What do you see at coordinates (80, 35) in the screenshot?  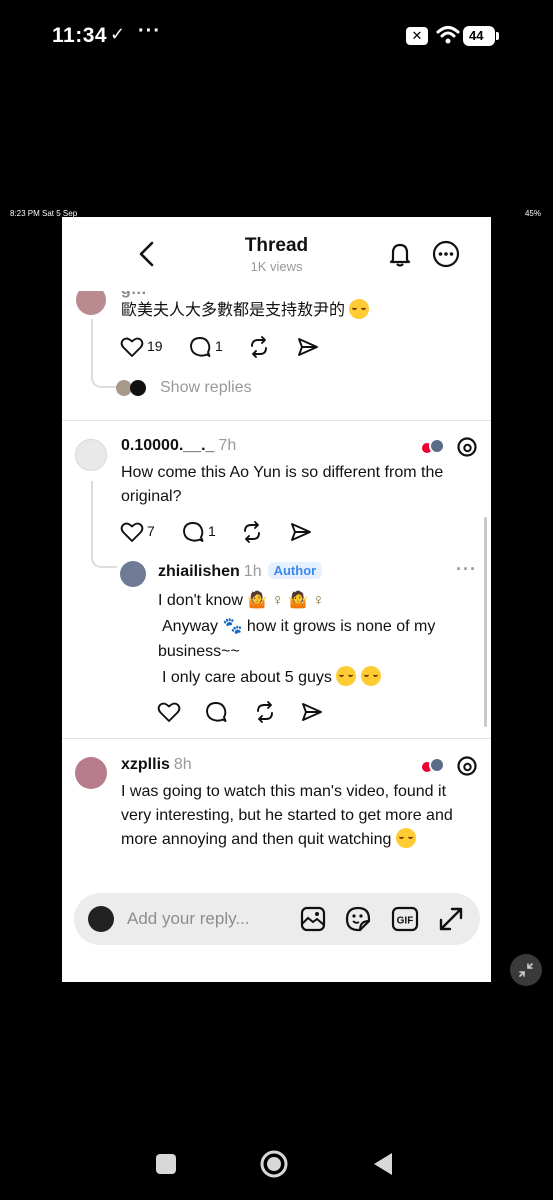 I see `status-time: 11:34` at bounding box center [80, 35].